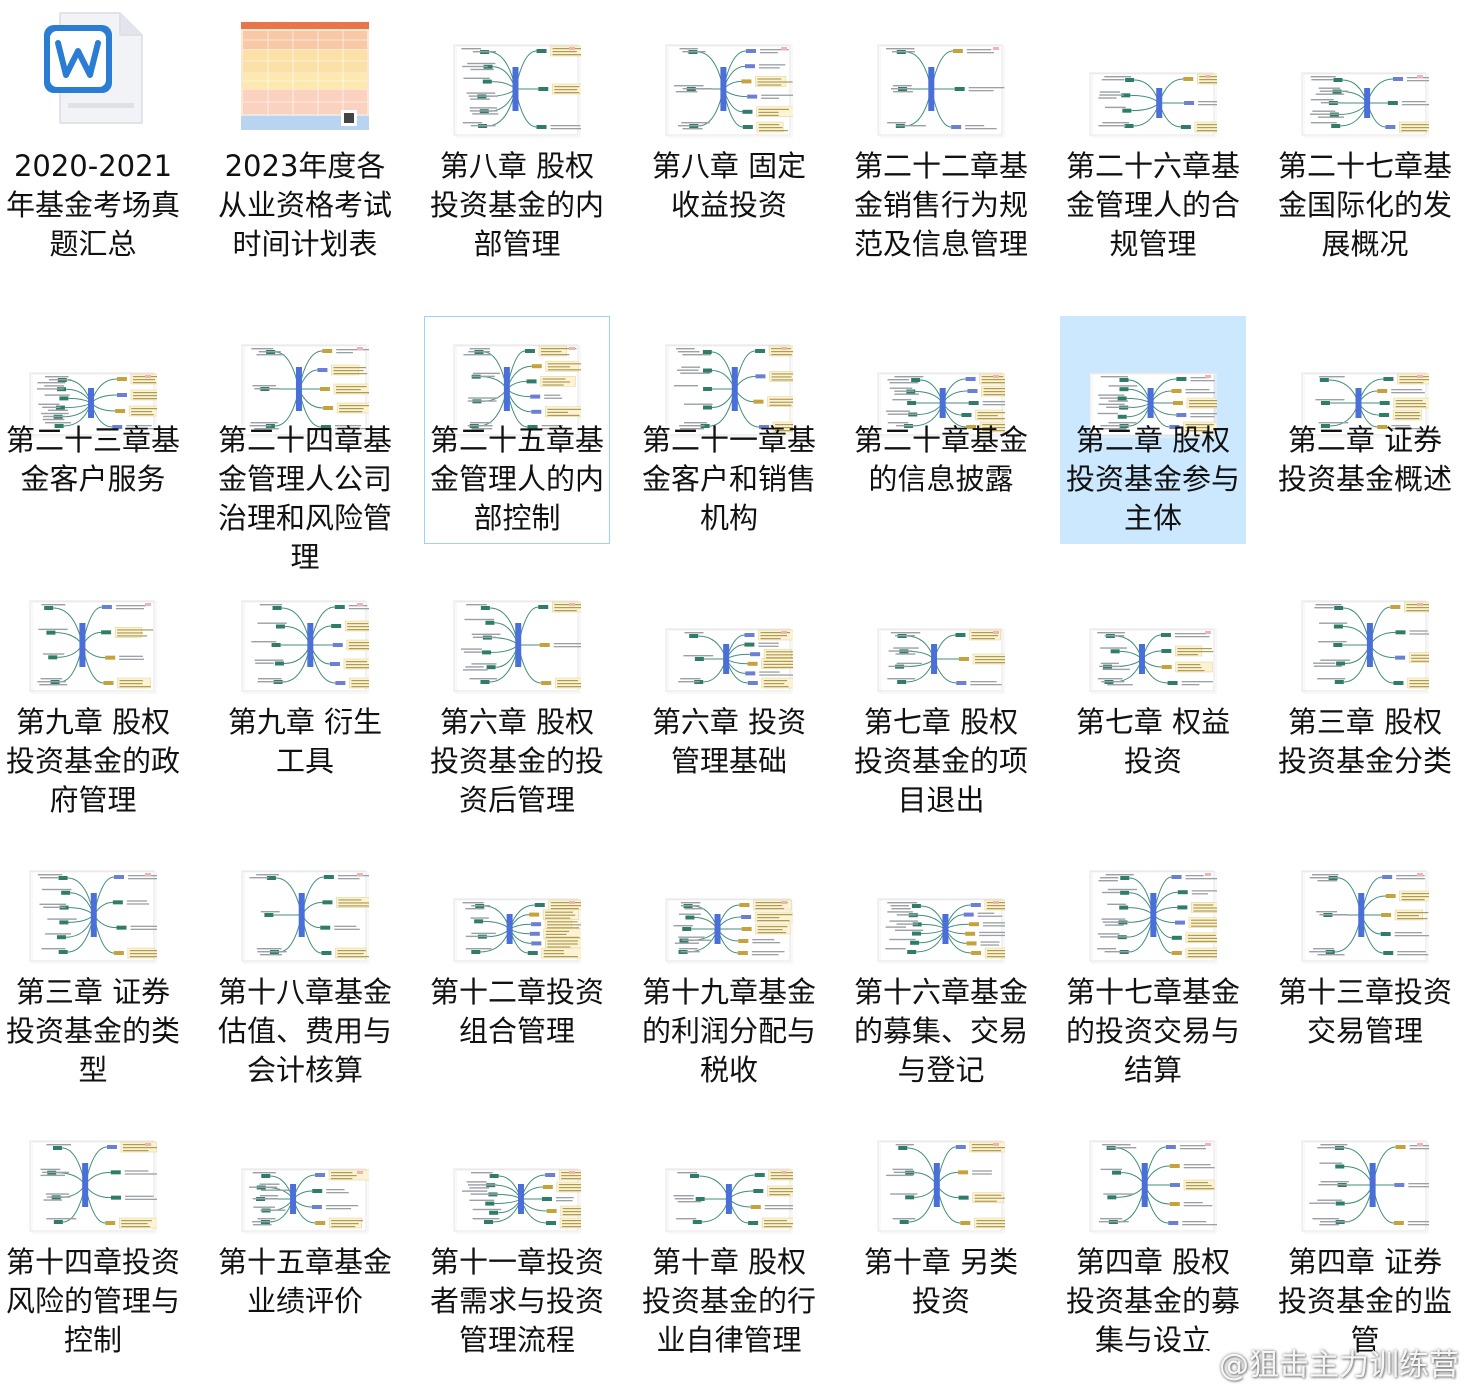  What do you see at coordinates (516, 1301) in the screenshot?
I see `file-name-label: 第十一章投资者需求与投资管理流程` at bounding box center [516, 1301].